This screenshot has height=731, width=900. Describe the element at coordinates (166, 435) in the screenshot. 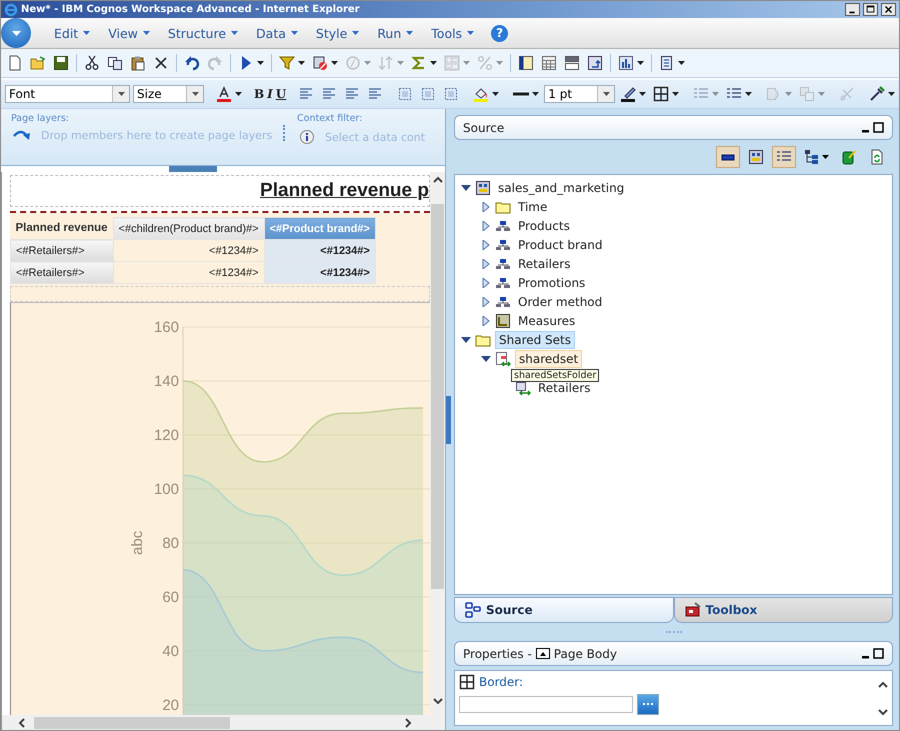

I see `y-tick-label: 120` at that location.